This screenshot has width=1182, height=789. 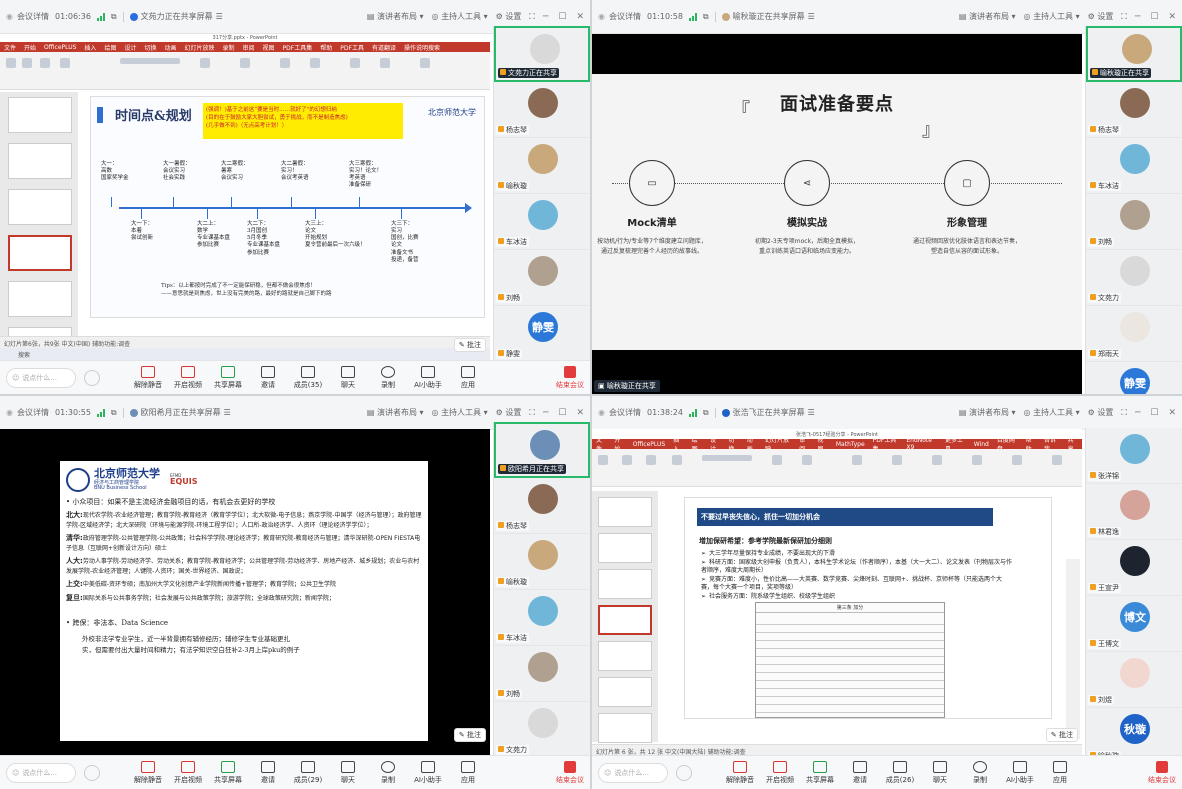 What do you see at coordinates (10, 47) in the screenshot?
I see `ppt-menu-item: 文件` at bounding box center [10, 47].